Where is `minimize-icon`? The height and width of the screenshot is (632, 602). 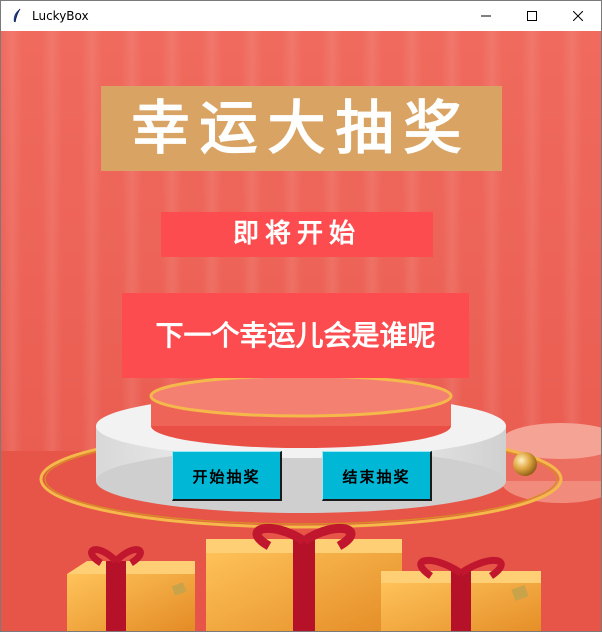
minimize-icon is located at coordinates (486, 16).